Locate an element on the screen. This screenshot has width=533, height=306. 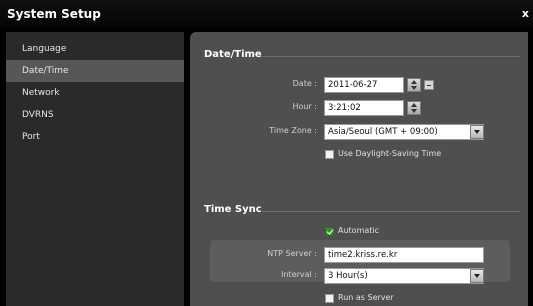
interval-dropdown-button is located at coordinates (477, 276).